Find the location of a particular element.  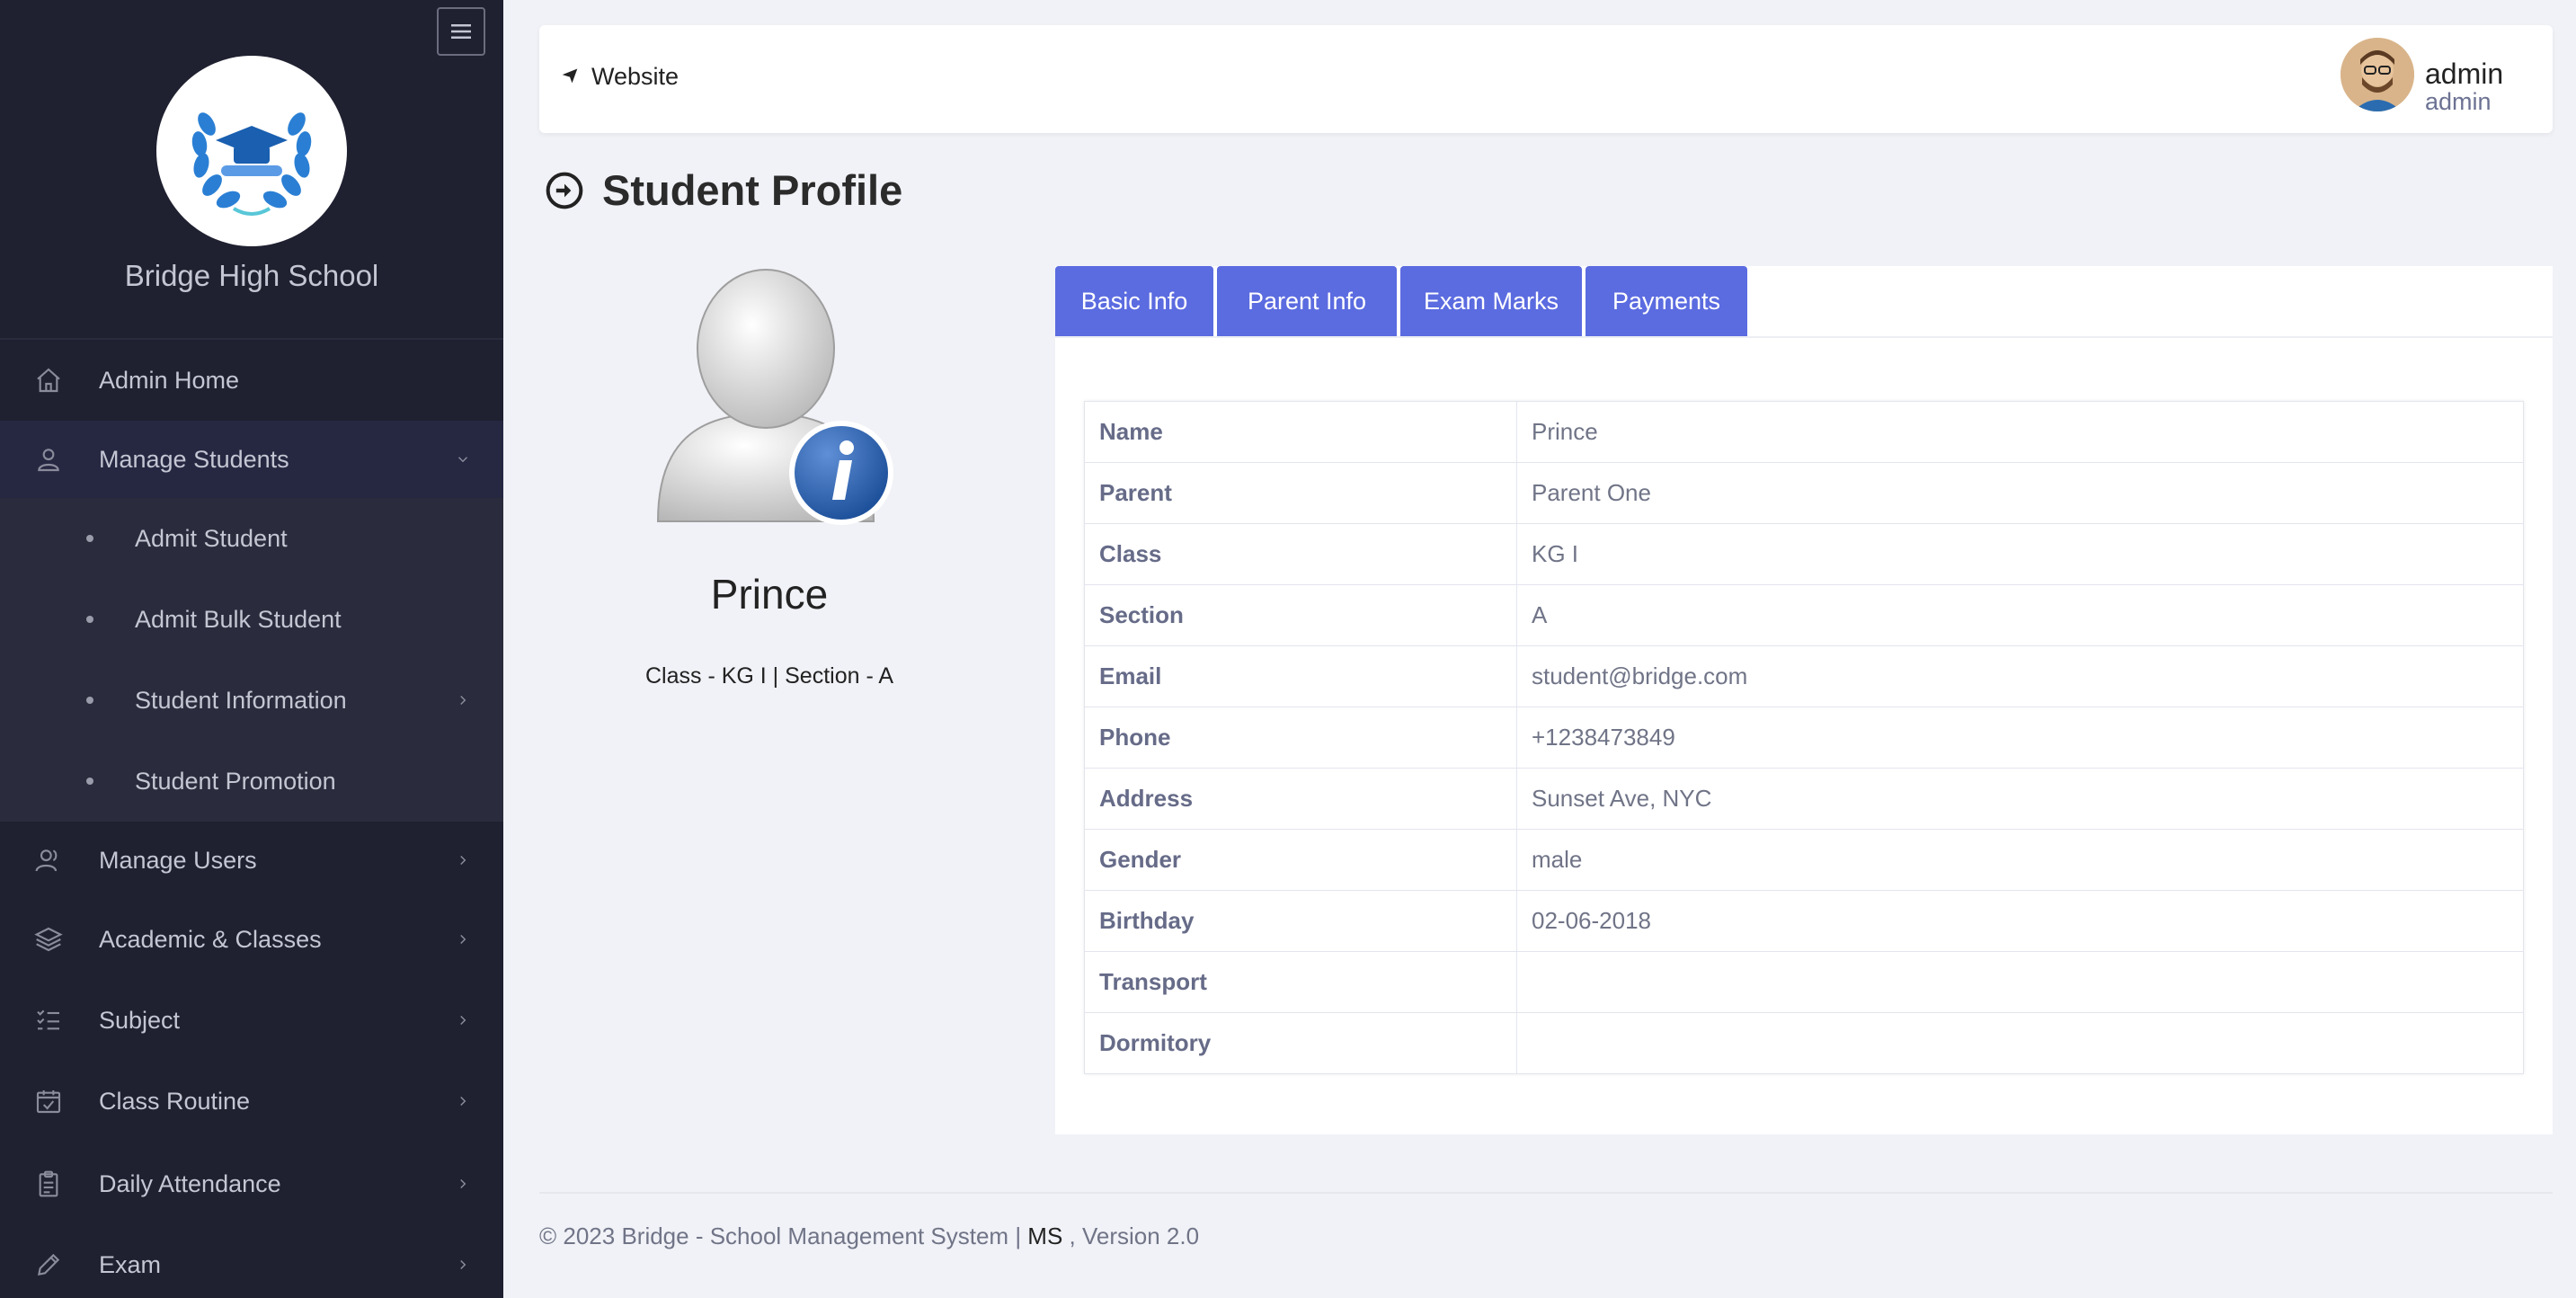

school-name: Bridge High School is located at coordinates (251, 275).